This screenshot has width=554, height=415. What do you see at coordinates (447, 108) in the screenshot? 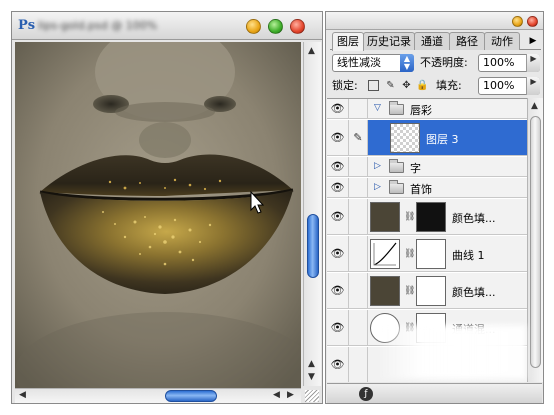
I see `layer-name-area: ▽ 唇彩` at bounding box center [447, 108].